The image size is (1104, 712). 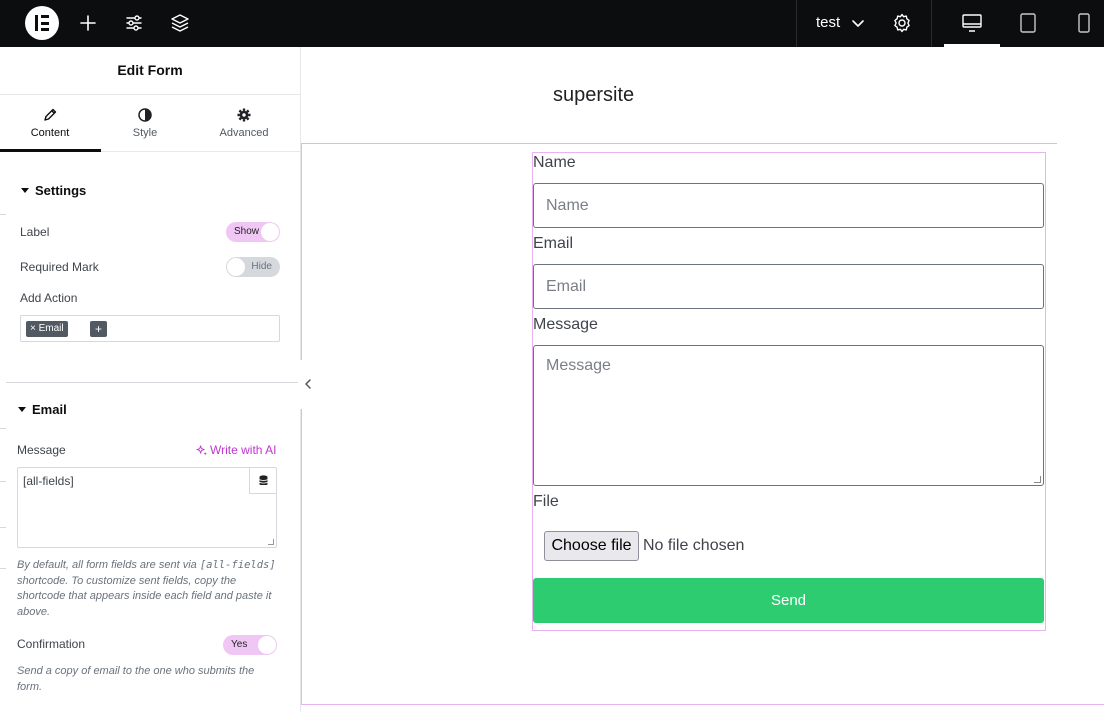 What do you see at coordinates (98, 329) in the screenshot?
I see `add-action-button: +` at bounding box center [98, 329].